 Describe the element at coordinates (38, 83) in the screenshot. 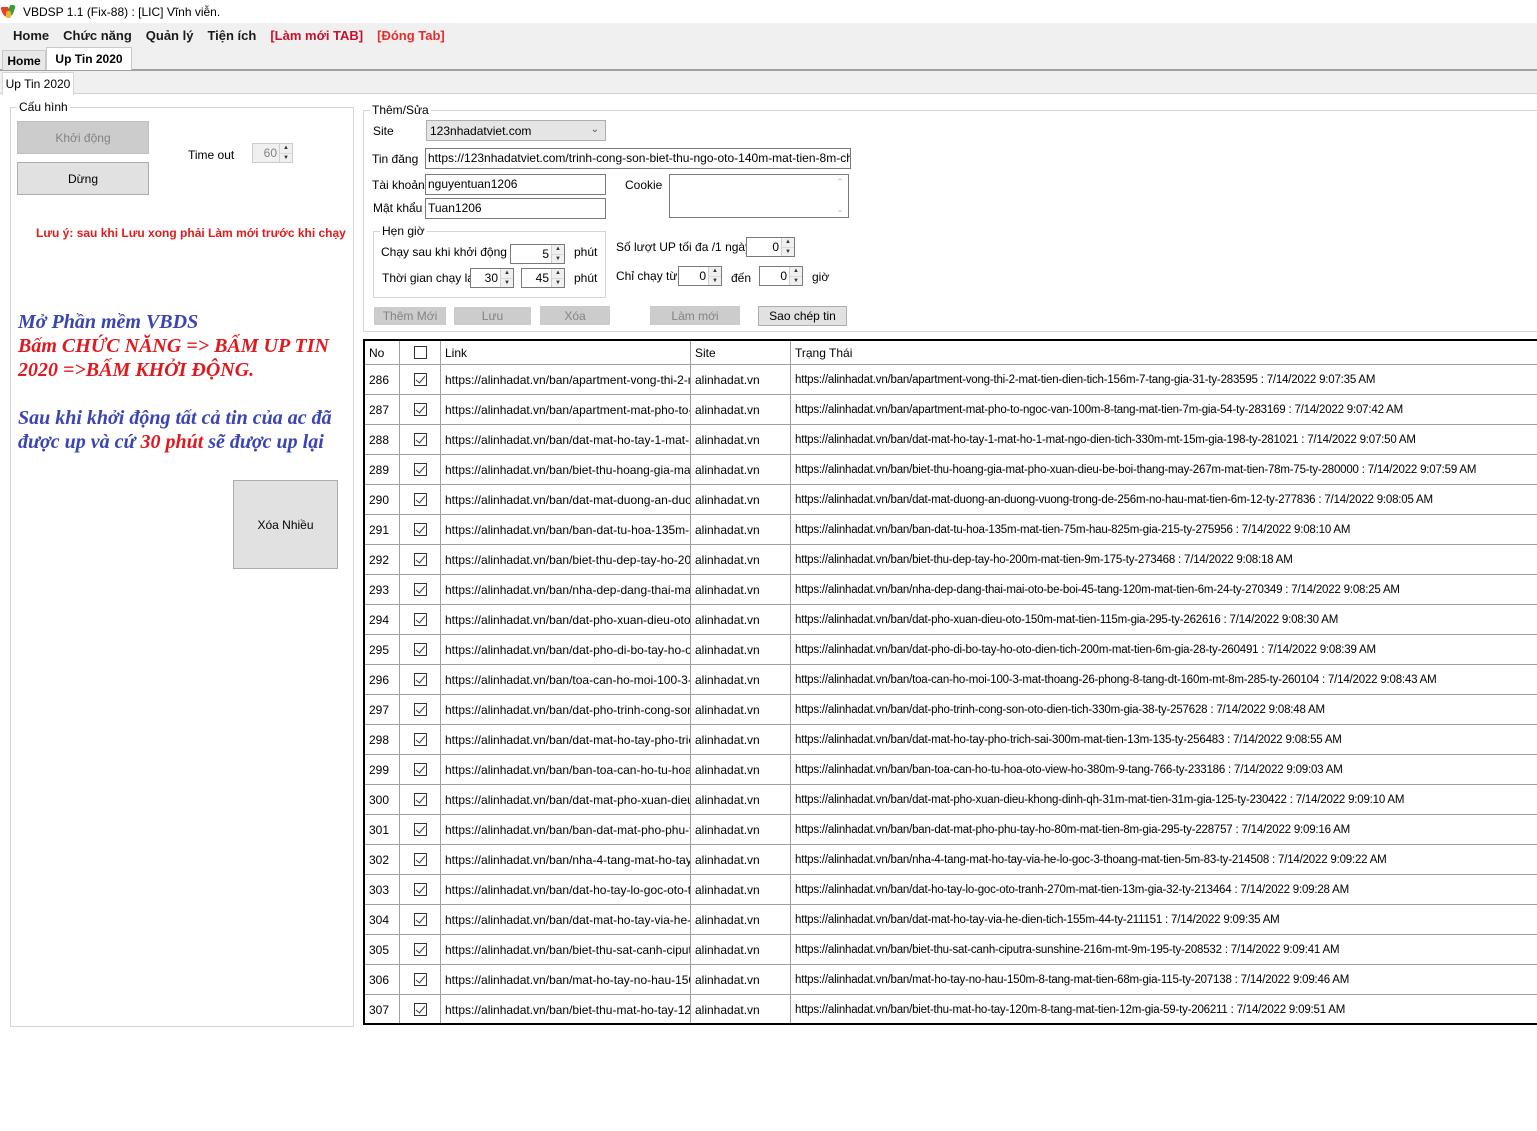

I see `inner-tab-up-tin-2020: Up Tin 2020` at that location.